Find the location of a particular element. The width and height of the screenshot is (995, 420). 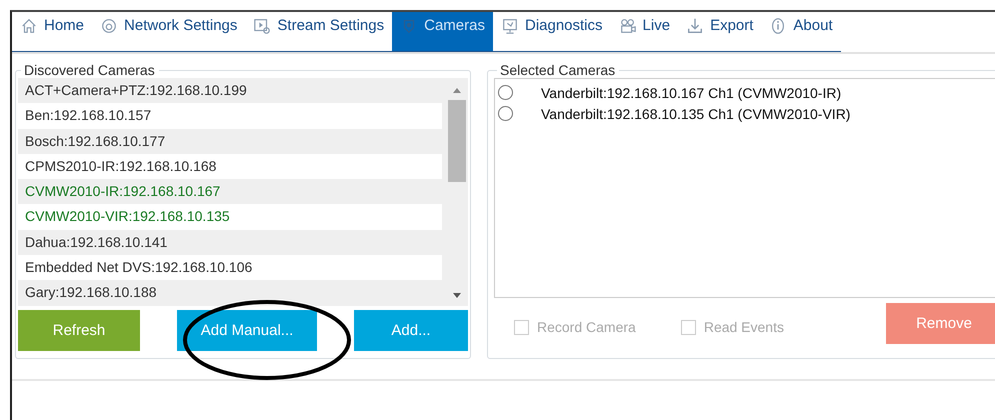

video-screen-icon is located at coordinates (262, 25).